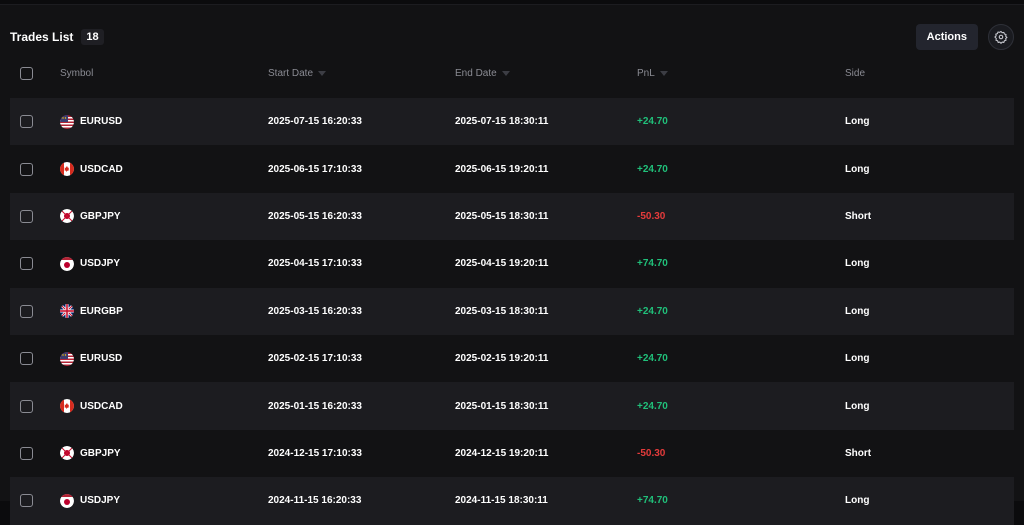 The height and width of the screenshot is (525, 1024). Describe the element at coordinates (502, 264) in the screenshot. I see `end-date-cell: 2025-04-15 19:20:11` at that location.